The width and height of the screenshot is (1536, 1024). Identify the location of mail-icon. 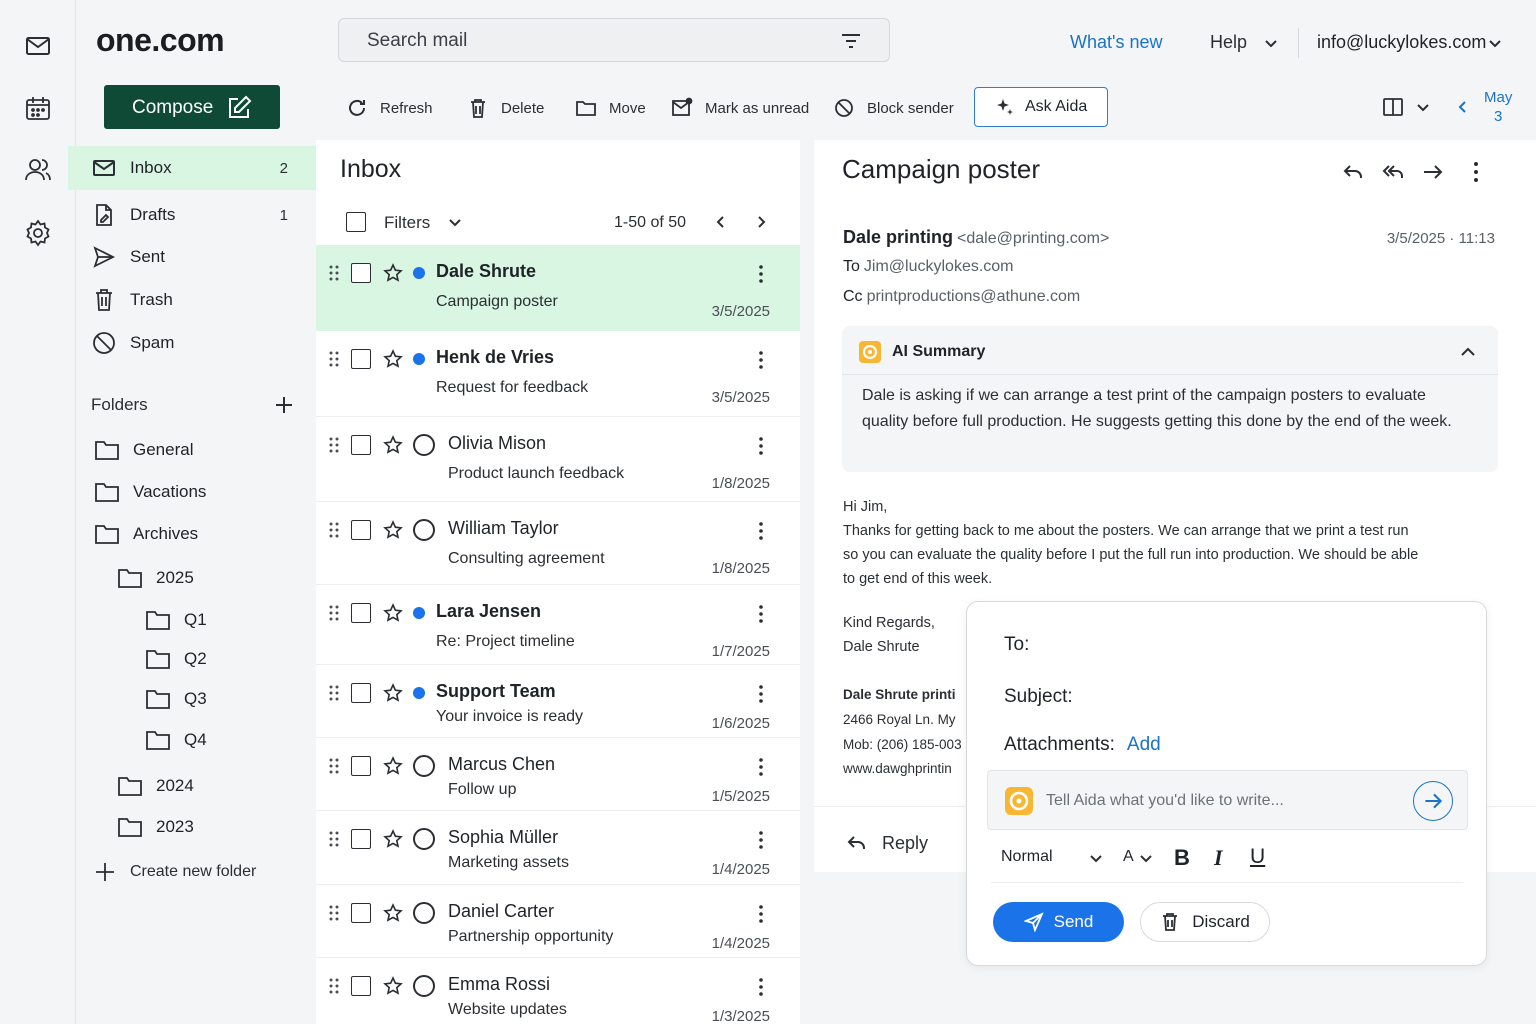
(38, 46).